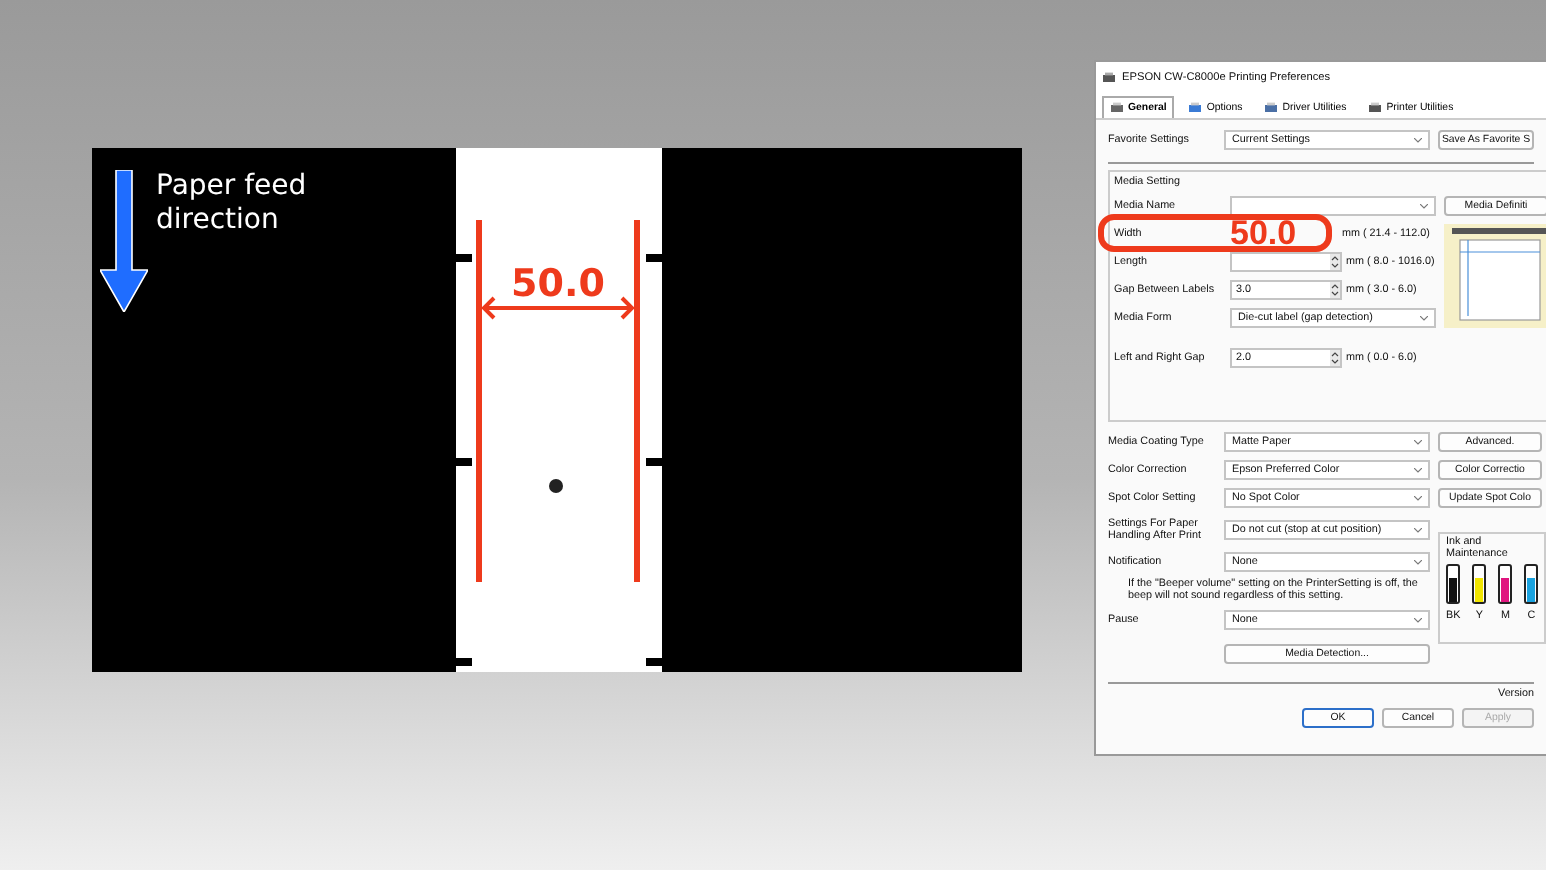 Image resolution: width=1546 pixels, height=870 pixels. What do you see at coordinates (1264, 234) in the screenshot?
I see `highlighted-value: 50.0` at bounding box center [1264, 234].